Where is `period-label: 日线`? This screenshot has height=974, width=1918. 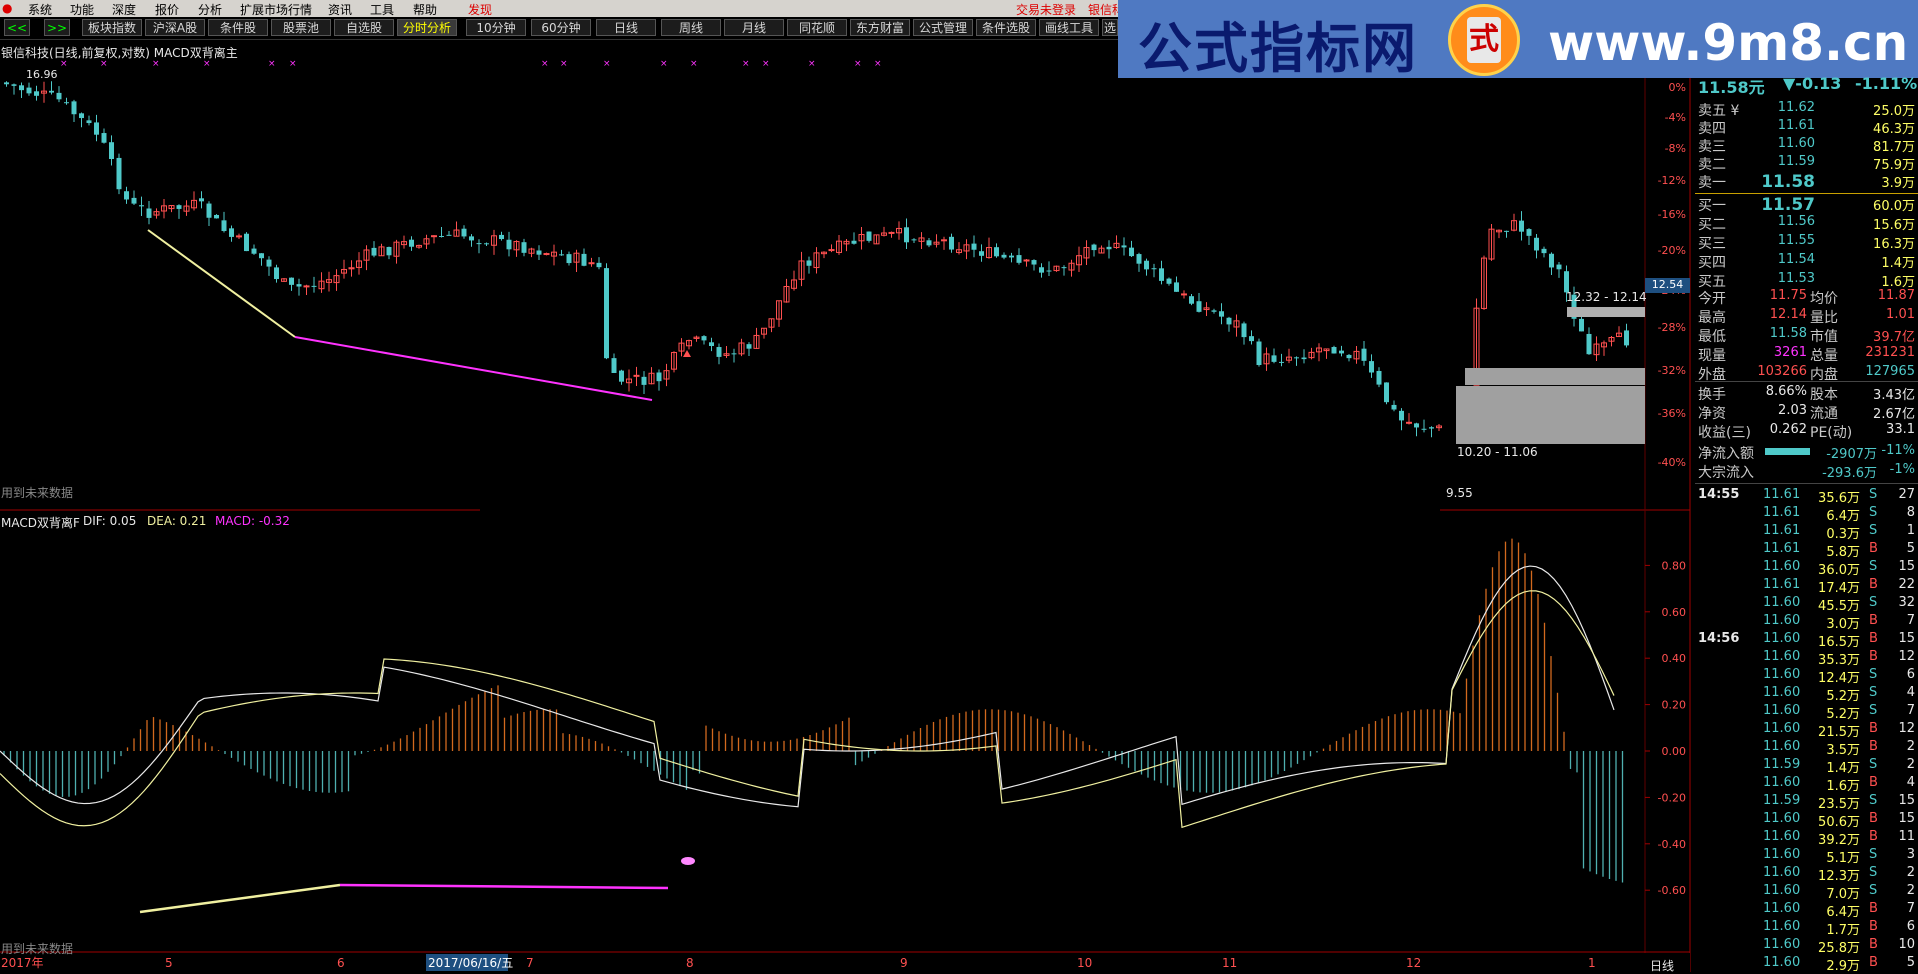
period-label: 日线 is located at coordinates (1662, 965).